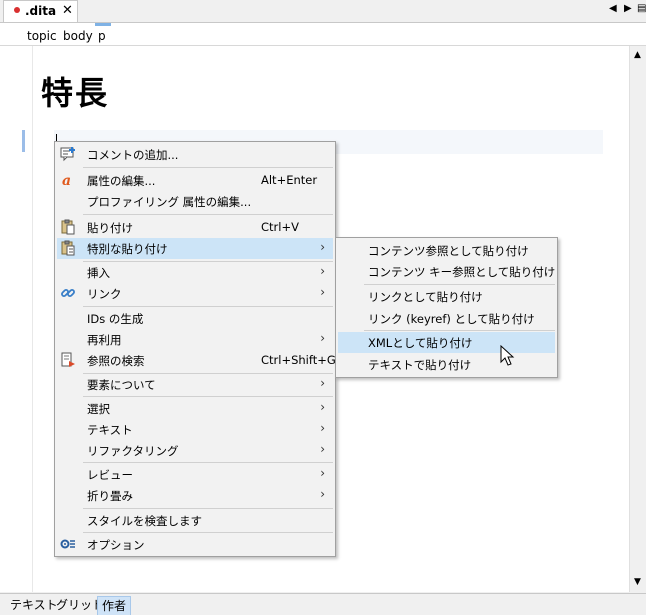 This screenshot has width=646, height=615. What do you see at coordinates (114, 605) in the screenshot?
I see `tab-author-mode: 作者` at bounding box center [114, 605].